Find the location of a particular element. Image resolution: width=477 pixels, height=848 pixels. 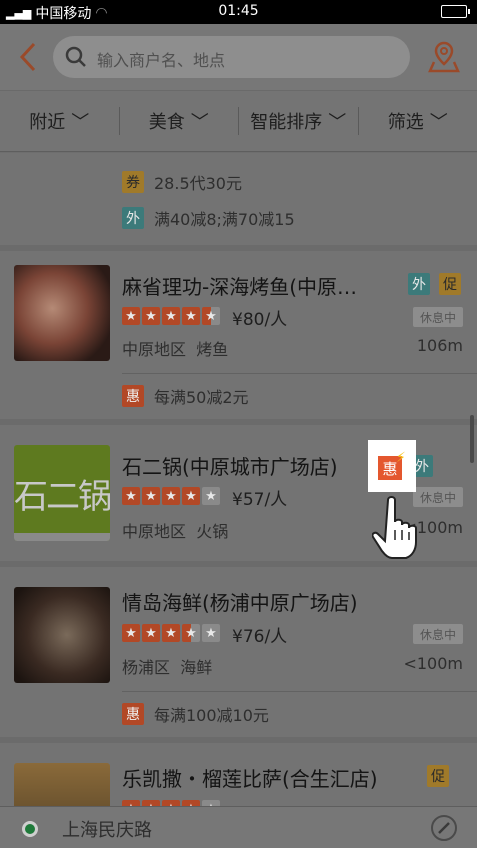

header: 输入商户名、地点 is located at coordinates (238, 57).